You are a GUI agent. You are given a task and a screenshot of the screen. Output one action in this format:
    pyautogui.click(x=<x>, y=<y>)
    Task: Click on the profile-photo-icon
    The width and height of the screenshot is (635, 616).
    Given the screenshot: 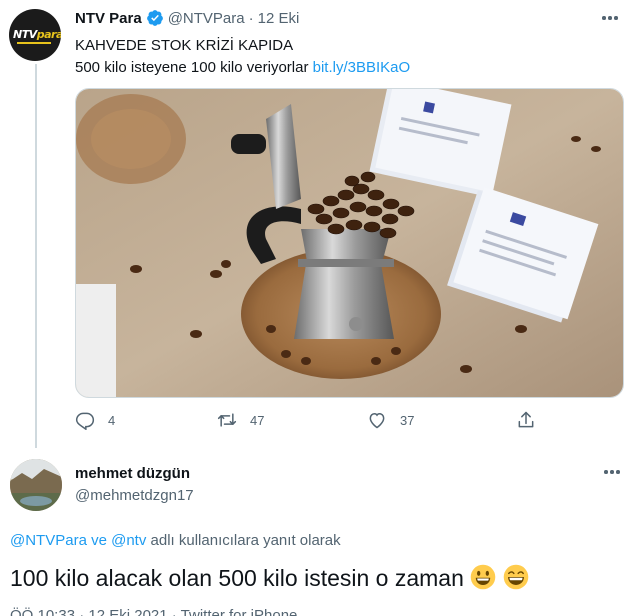 What is the action you would take?
    pyautogui.click(x=36, y=485)
    